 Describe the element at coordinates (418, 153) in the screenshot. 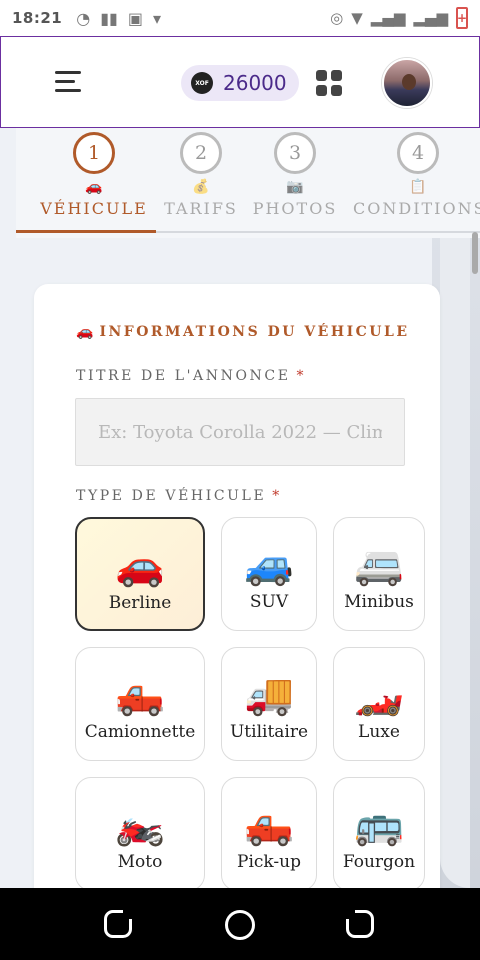

I see `step-number: 4` at that location.